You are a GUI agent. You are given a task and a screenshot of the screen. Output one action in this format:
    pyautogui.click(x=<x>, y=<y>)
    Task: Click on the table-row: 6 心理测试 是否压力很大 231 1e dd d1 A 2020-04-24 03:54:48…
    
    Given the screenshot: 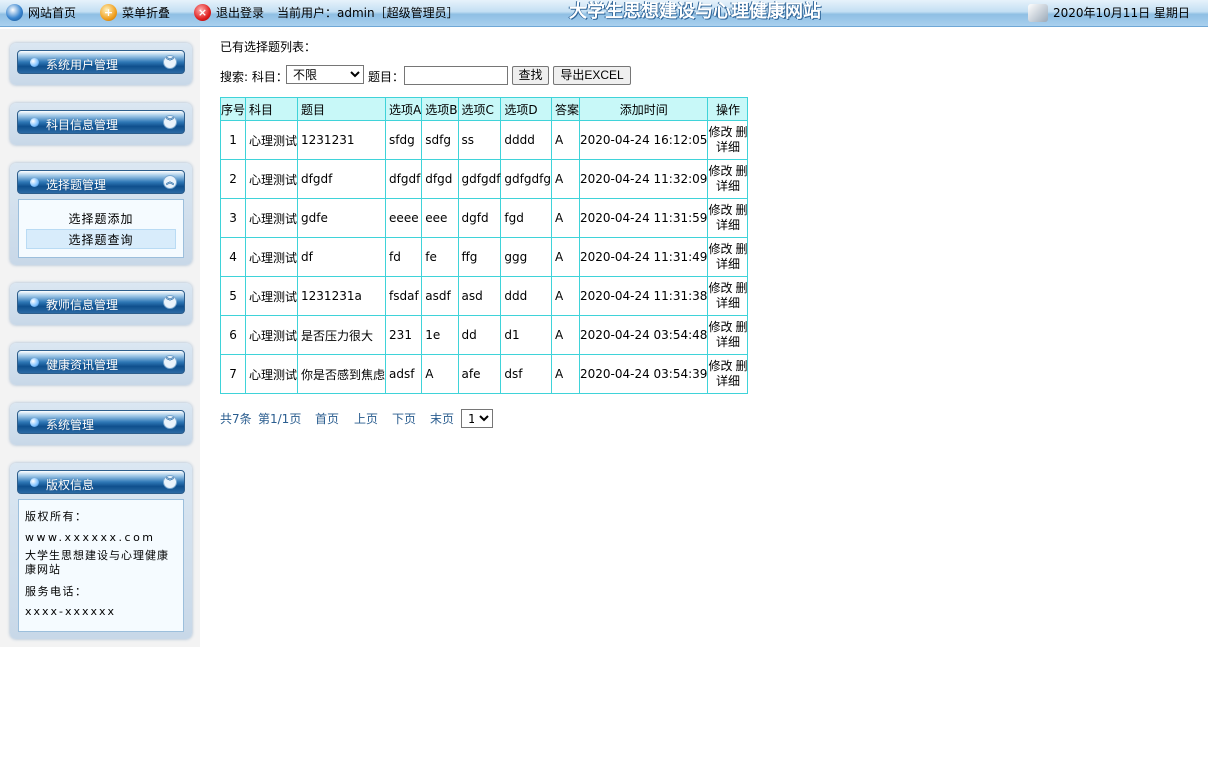 What is the action you would take?
    pyautogui.click(x=484, y=335)
    